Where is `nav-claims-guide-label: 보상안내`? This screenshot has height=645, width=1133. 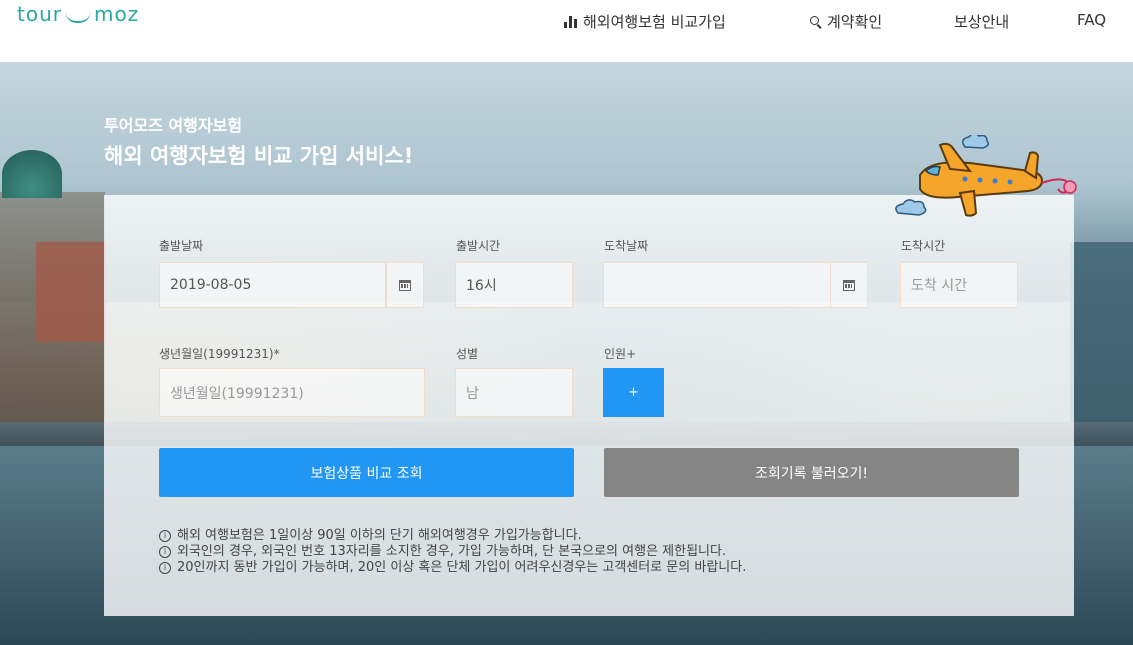 nav-claims-guide-label: 보상안내 is located at coordinates (982, 22).